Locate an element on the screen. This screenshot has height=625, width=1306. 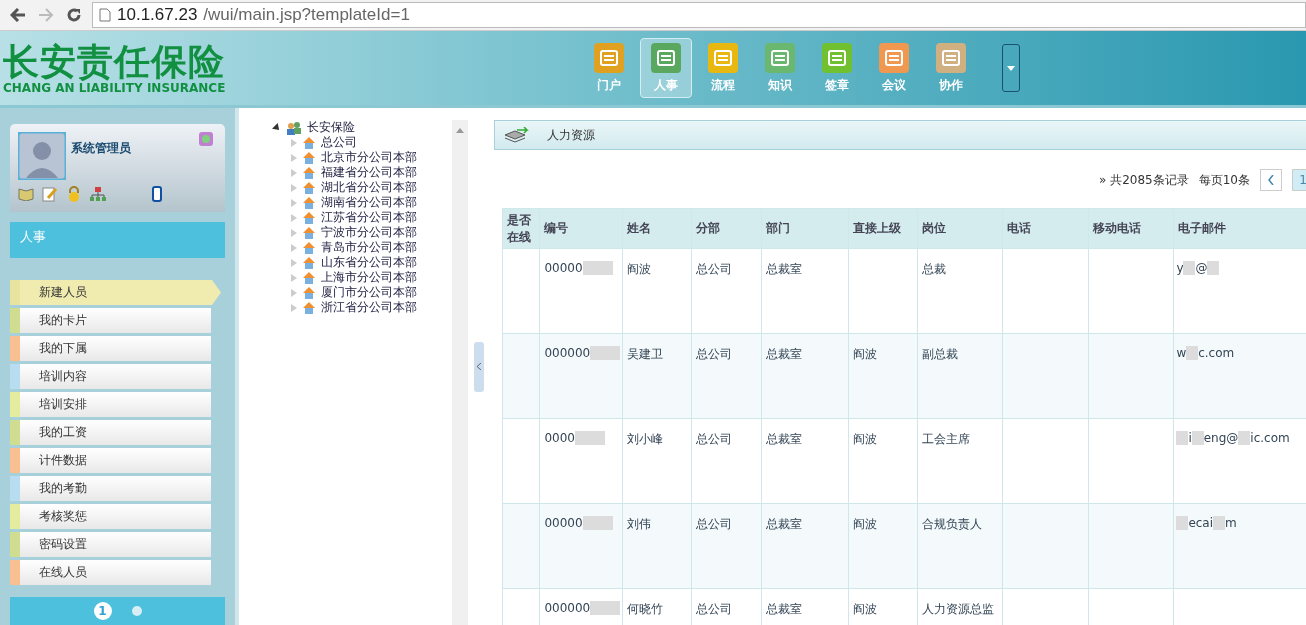
page-icon is located at coordinates (105, 15).